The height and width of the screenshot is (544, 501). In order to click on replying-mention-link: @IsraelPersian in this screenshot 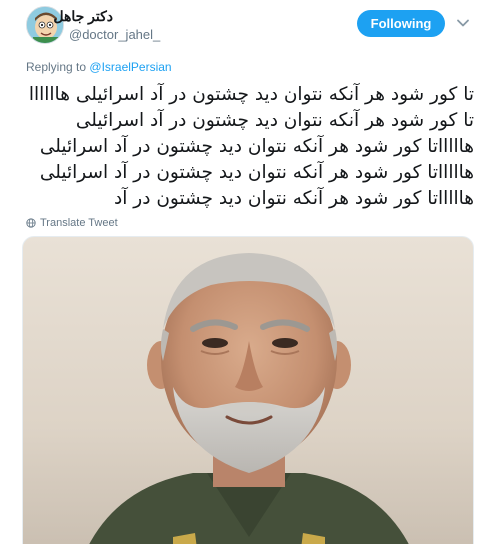, I will do `click(130, 67)`.